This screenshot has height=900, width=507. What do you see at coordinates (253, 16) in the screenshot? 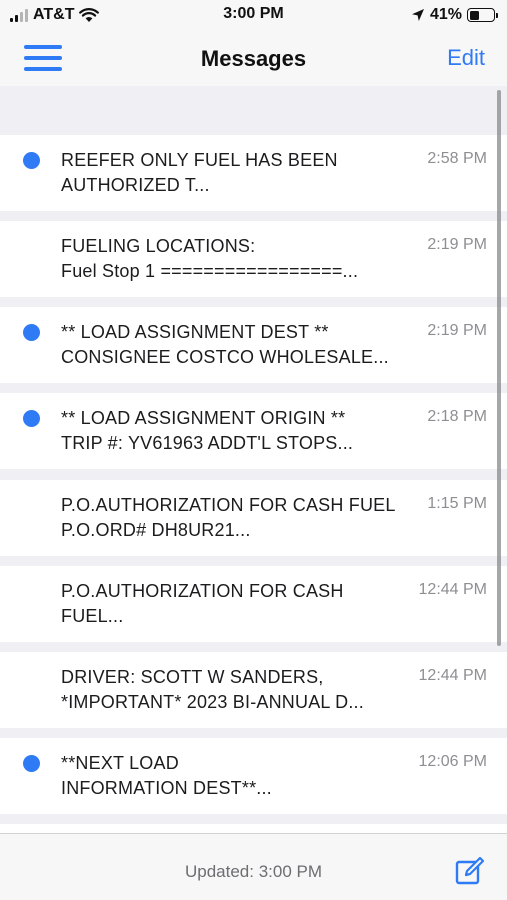
I see `status-bar: AT&T 3:00 PM 41%` at bounding box center [253, 16].